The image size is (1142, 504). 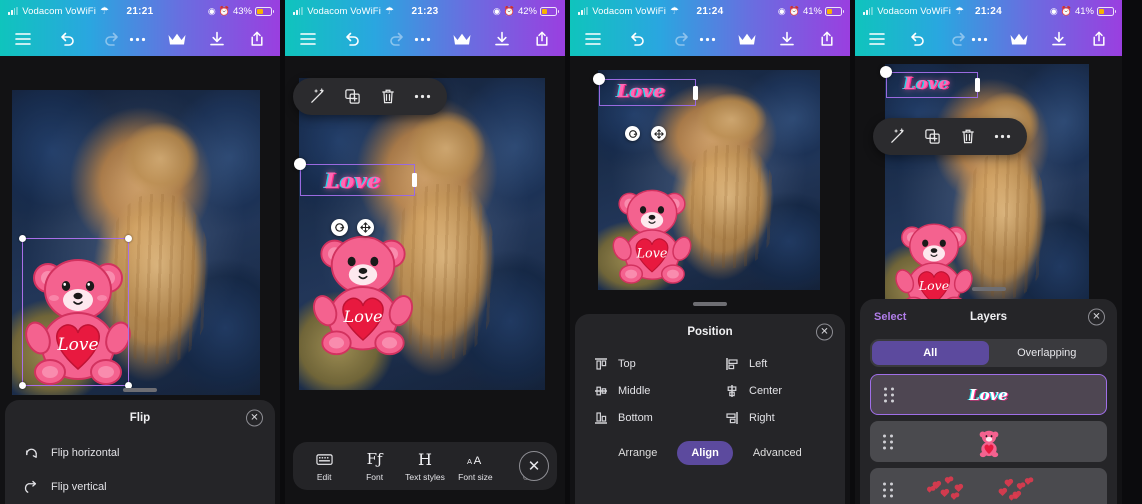 What do you see at coordinates (775, 417) in the screenshot?
I see `align-right-item: Right` at bounding box center [775, 417].